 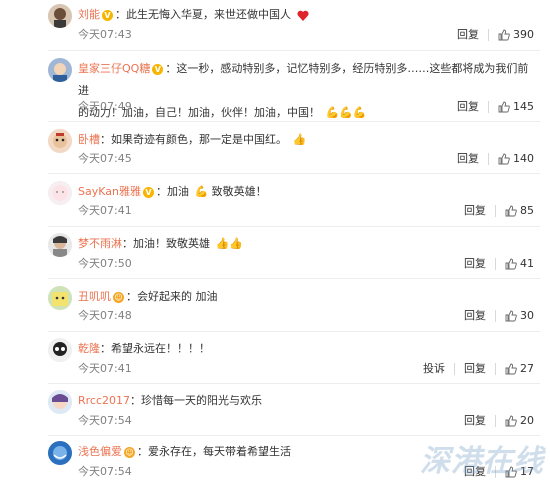 I want to click on comment-text: 如果奇迹有颜色，那一定是中国红。, so click(x=199, y=139).